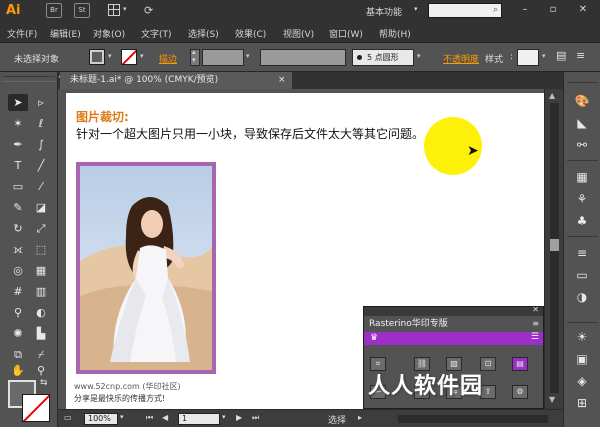 This screenshot has width=600, height=427. What do you see at coordinates (582, 221) in the screenshot?
I see `symbols-icon: ♣` at bounding box center [582, 221].